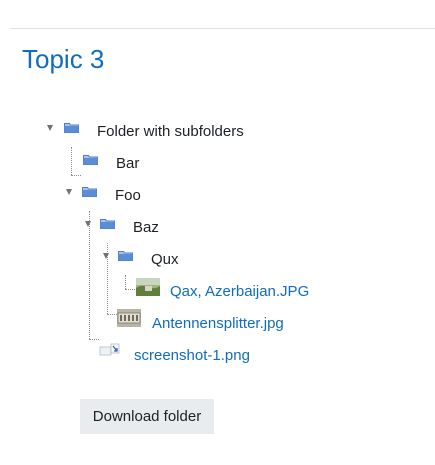  Describe the element at coordinates (170, 132) in the screenshot. I see `folder-root-label: Folder with subfolders` at that location.